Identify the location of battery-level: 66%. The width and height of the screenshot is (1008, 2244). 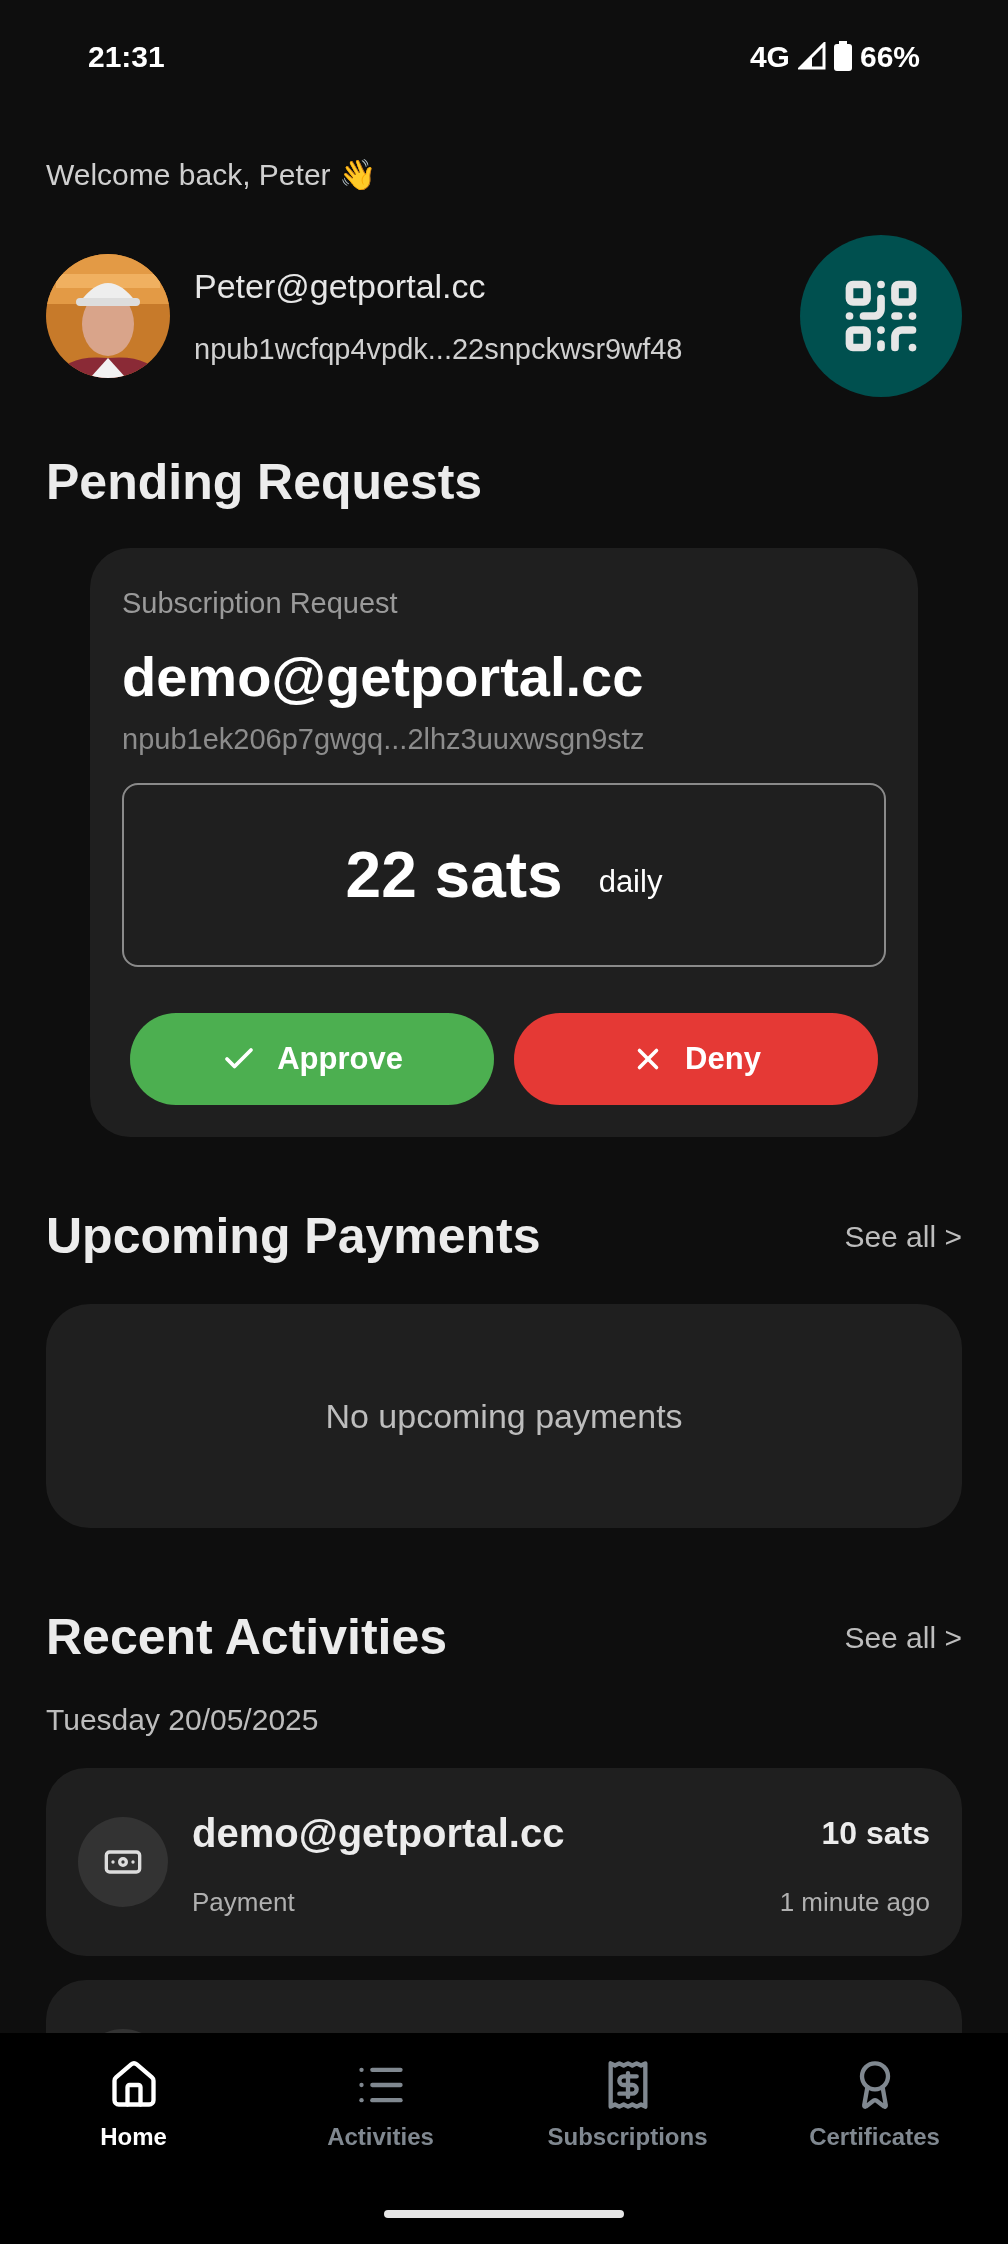
(889, 56).